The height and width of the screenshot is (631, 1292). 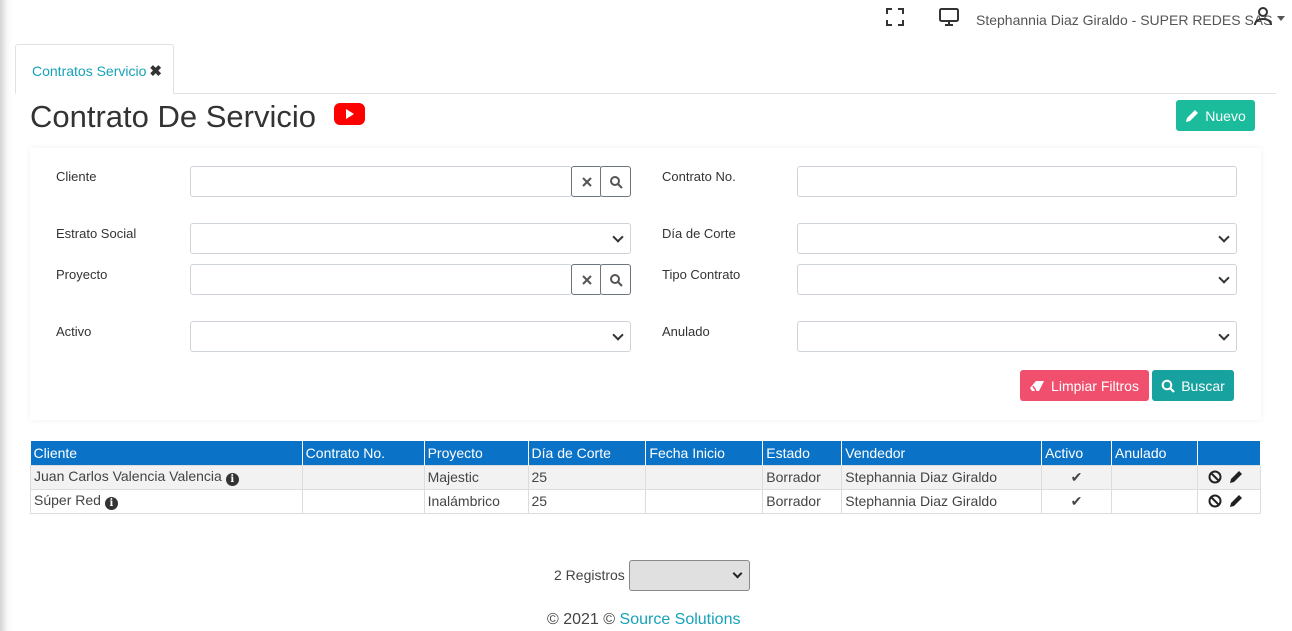 What do you see at coordinates (410, 336) in the screenshot?
I see `activo-select` at bounding box center [410, 336].